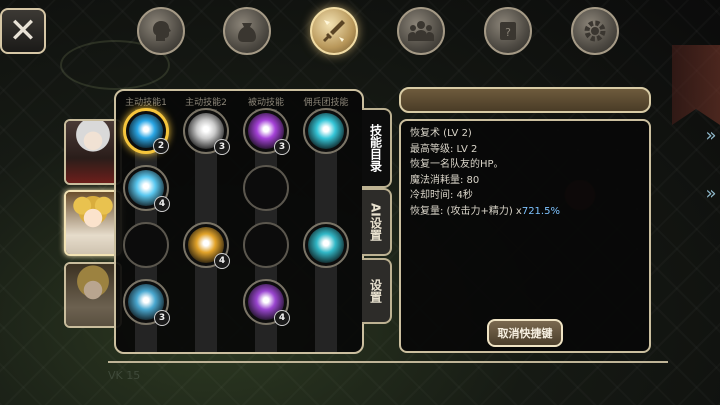  What do you see at coordinates (445, 180) in the screenshot?
I see `skill-mana-cost: 魔法消耗量: 80` at bounding box center [445, 180].